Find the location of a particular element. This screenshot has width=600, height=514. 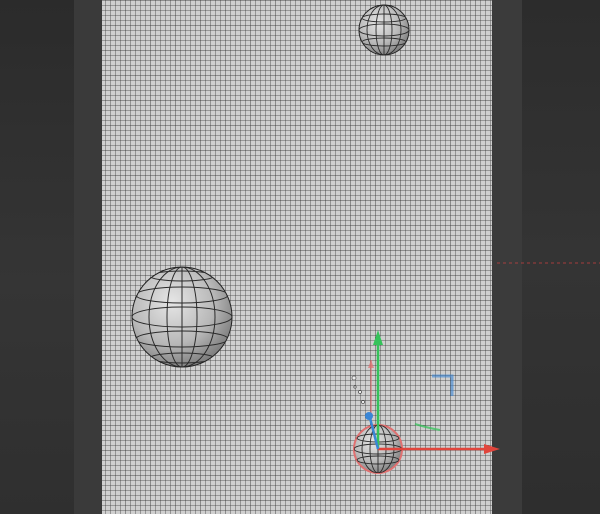

sphere-left is located at coordinates (182, 317).